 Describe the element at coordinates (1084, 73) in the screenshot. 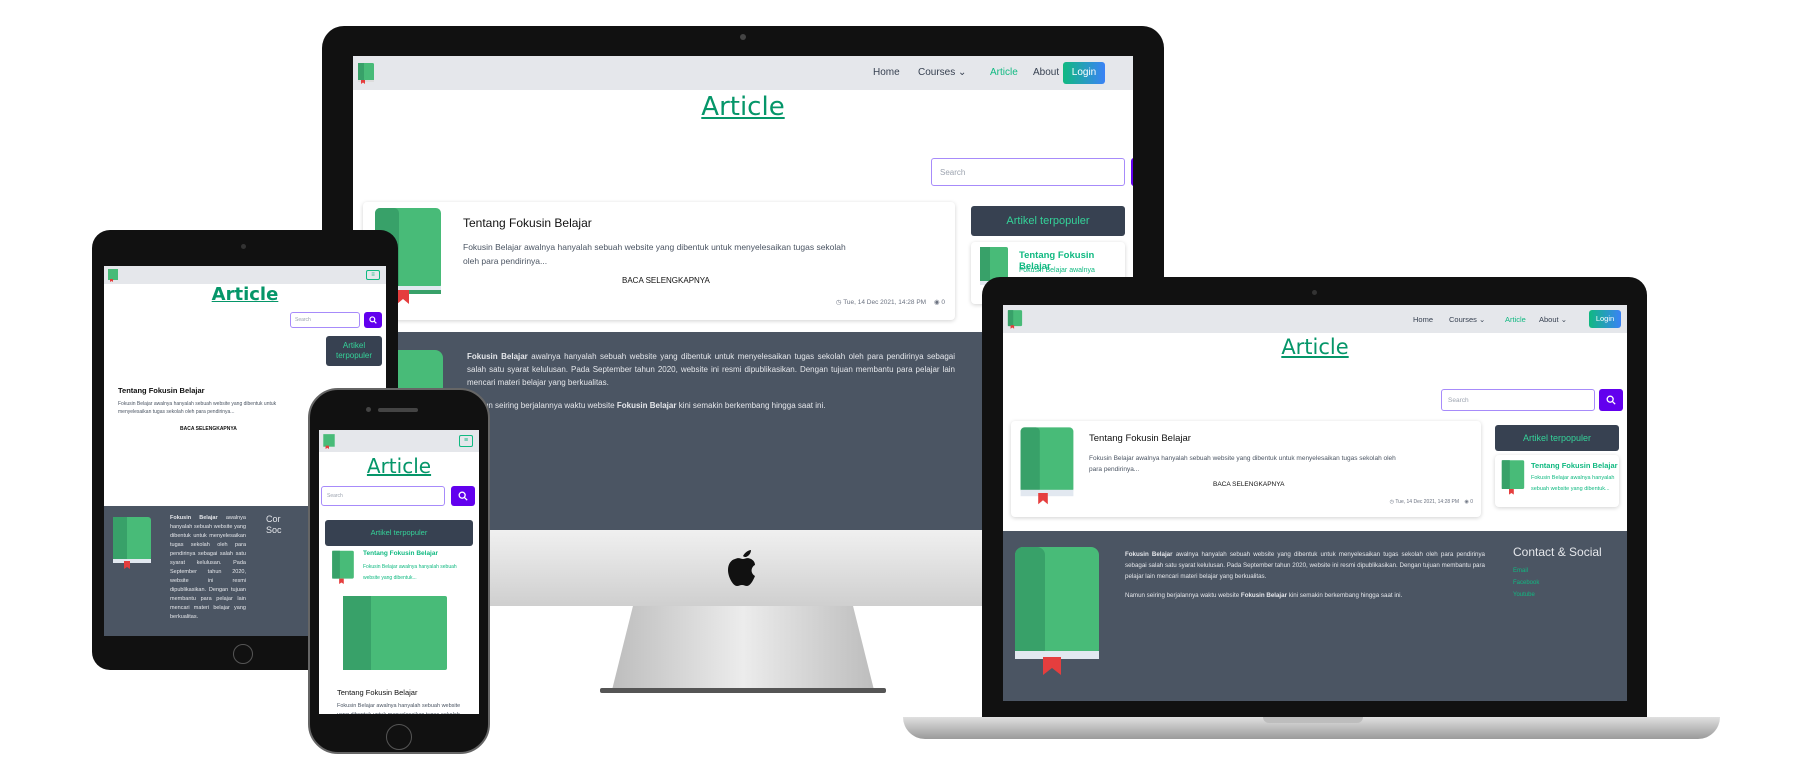

I see `login-button: Login` at that location.